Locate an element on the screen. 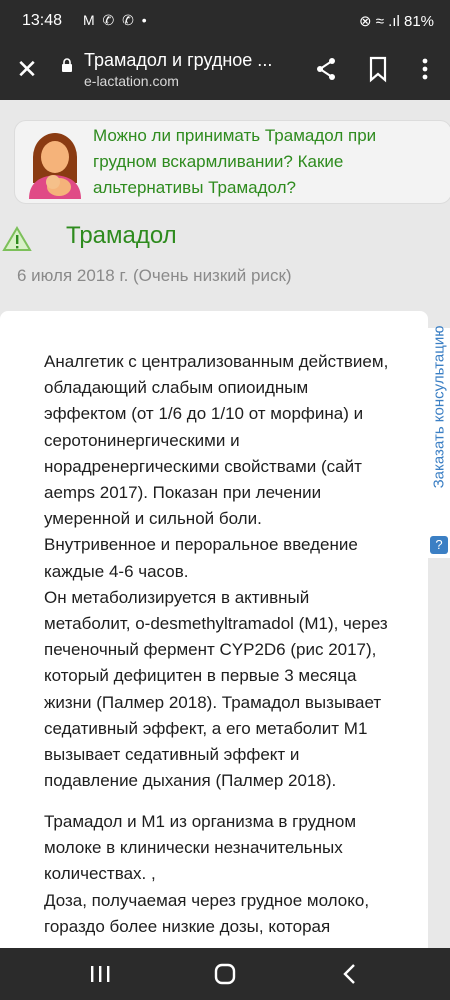  page-url: e-lactation.com is located at coordinates (131, 81).